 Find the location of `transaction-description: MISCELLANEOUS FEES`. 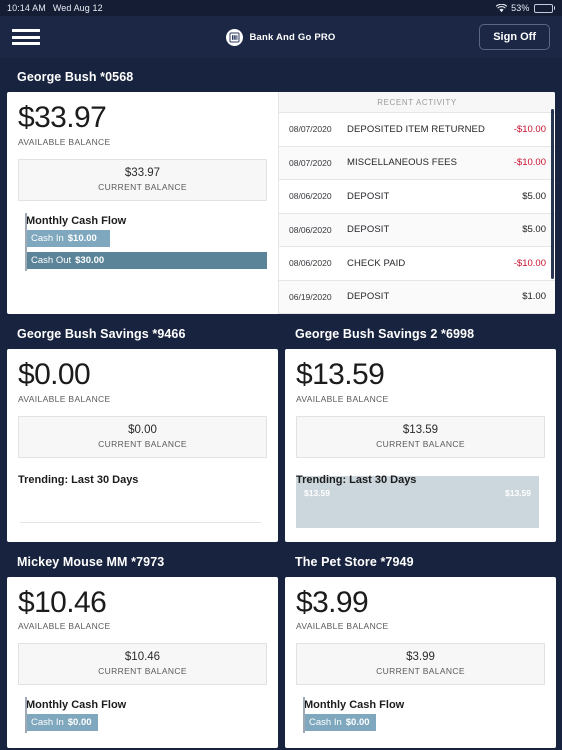

transaction-description: MISCELLANEOUS FEES is located at coordinates (402, 163).